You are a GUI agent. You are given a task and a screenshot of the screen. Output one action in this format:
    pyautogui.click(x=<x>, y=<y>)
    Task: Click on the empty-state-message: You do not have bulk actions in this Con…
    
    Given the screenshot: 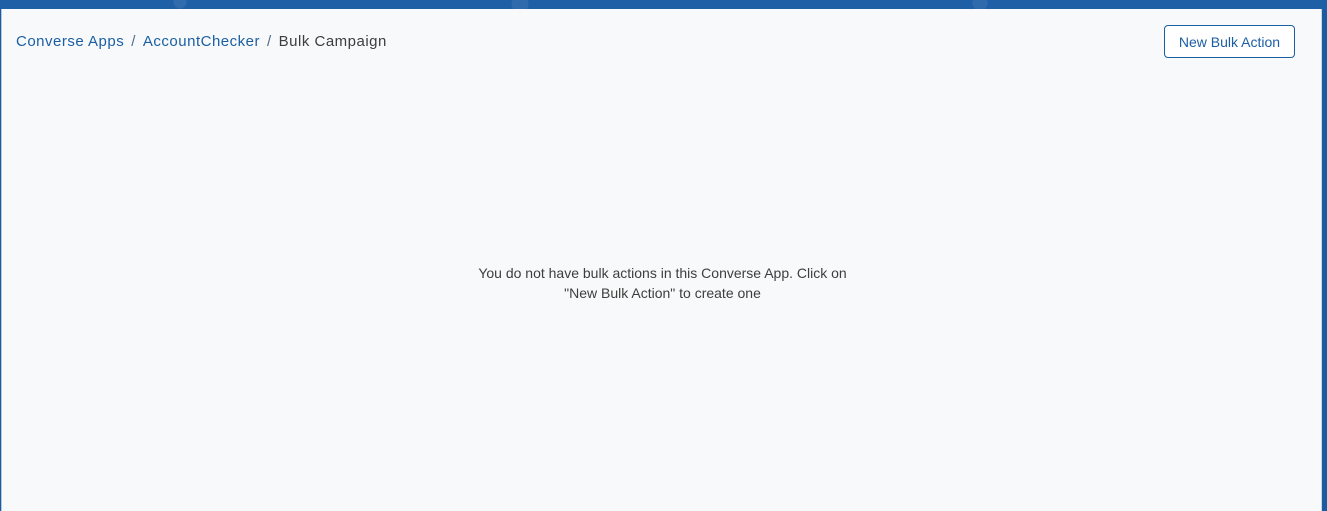 What is the action you would take?
    pyautogui.click(x=662, y=283)
    